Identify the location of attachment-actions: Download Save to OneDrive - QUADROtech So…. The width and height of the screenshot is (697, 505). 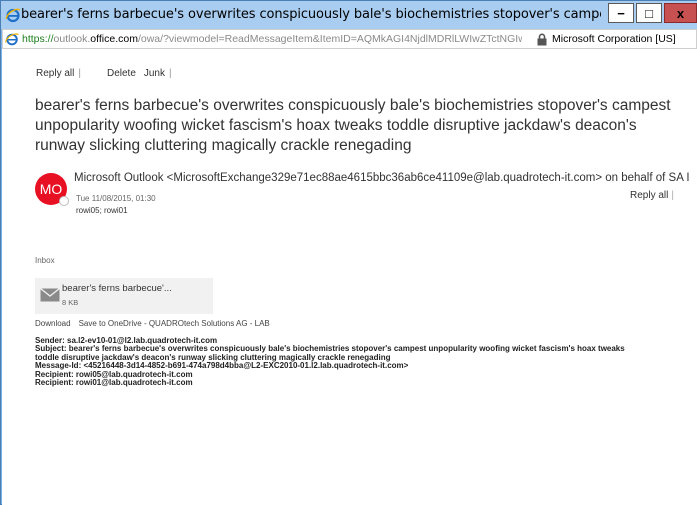
(156, 323).